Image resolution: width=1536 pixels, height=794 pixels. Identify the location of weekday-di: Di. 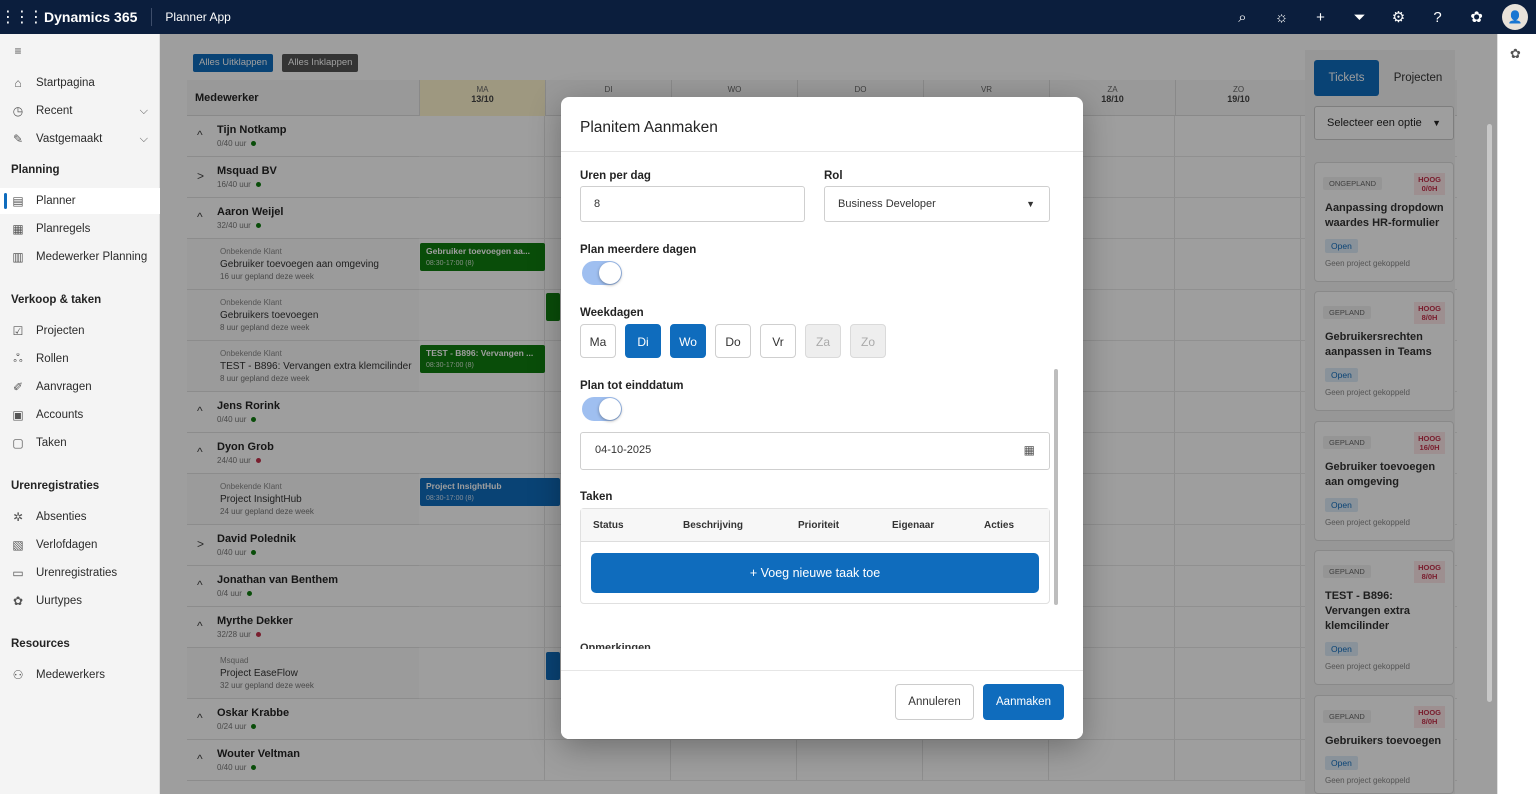
(643, 341).